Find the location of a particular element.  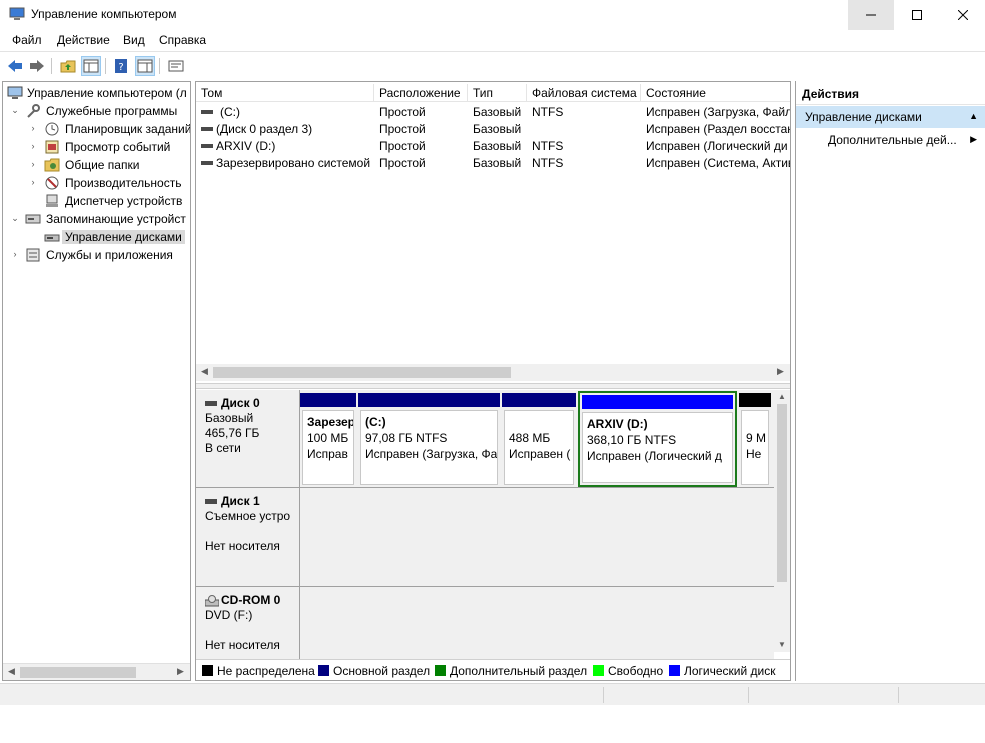

forward-button is located at coordinates (37, 66).